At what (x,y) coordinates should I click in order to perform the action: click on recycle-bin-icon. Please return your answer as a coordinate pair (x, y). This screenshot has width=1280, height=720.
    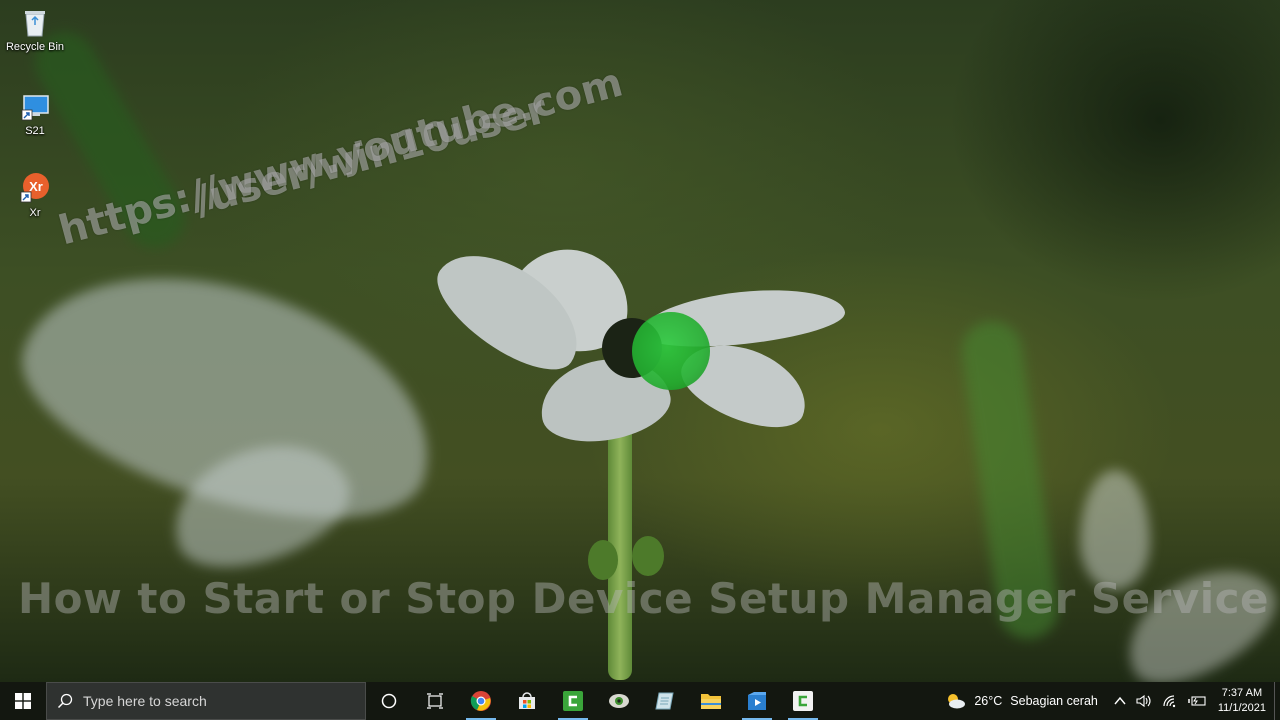
    Looking at the image, I should click on (35, 24).